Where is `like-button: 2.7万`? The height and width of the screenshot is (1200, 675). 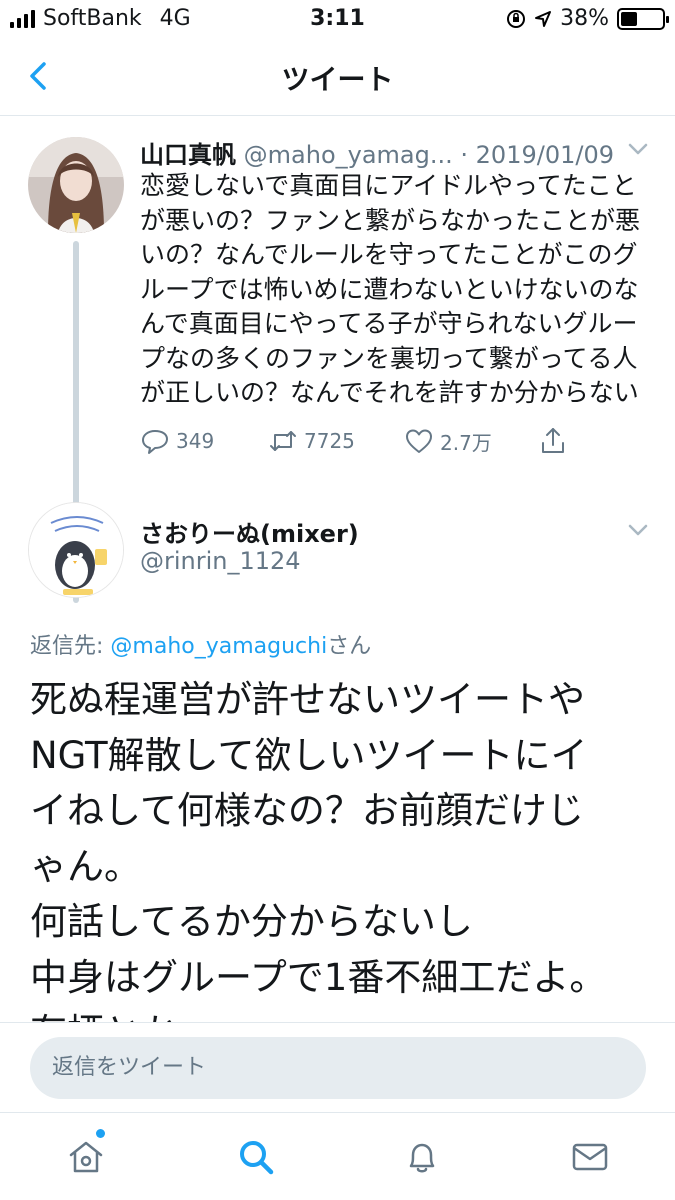 like-button: 2.7万 is located at coordinates (448, 441).